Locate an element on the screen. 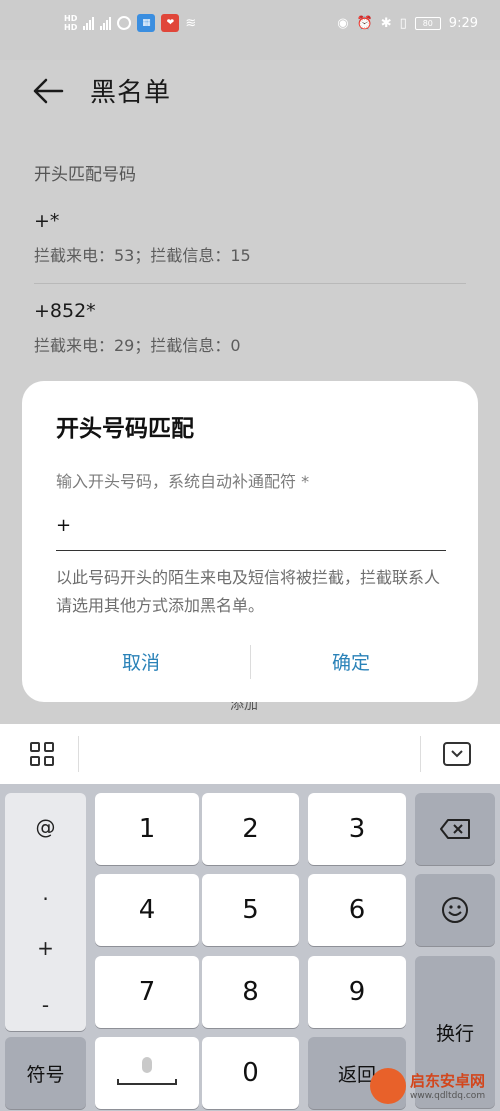 The height and width of the screenshot is (1111, 500). smiley-icon is located at coordinates (455, 910).